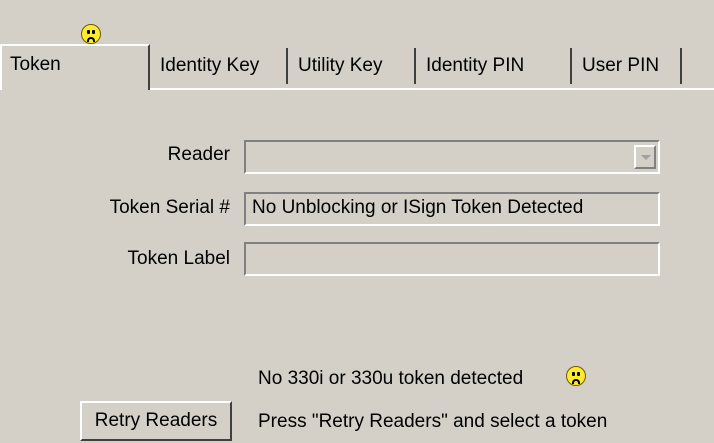  Describe the element at coordinates (452, 157) in the screenshot. I see `reader-dropdown` at that location.